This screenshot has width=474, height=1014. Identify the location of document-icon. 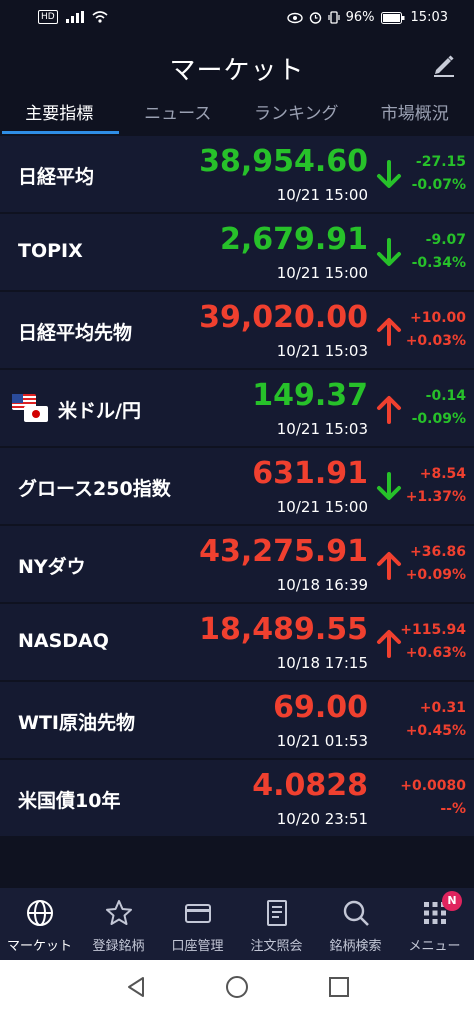
(276, 913).